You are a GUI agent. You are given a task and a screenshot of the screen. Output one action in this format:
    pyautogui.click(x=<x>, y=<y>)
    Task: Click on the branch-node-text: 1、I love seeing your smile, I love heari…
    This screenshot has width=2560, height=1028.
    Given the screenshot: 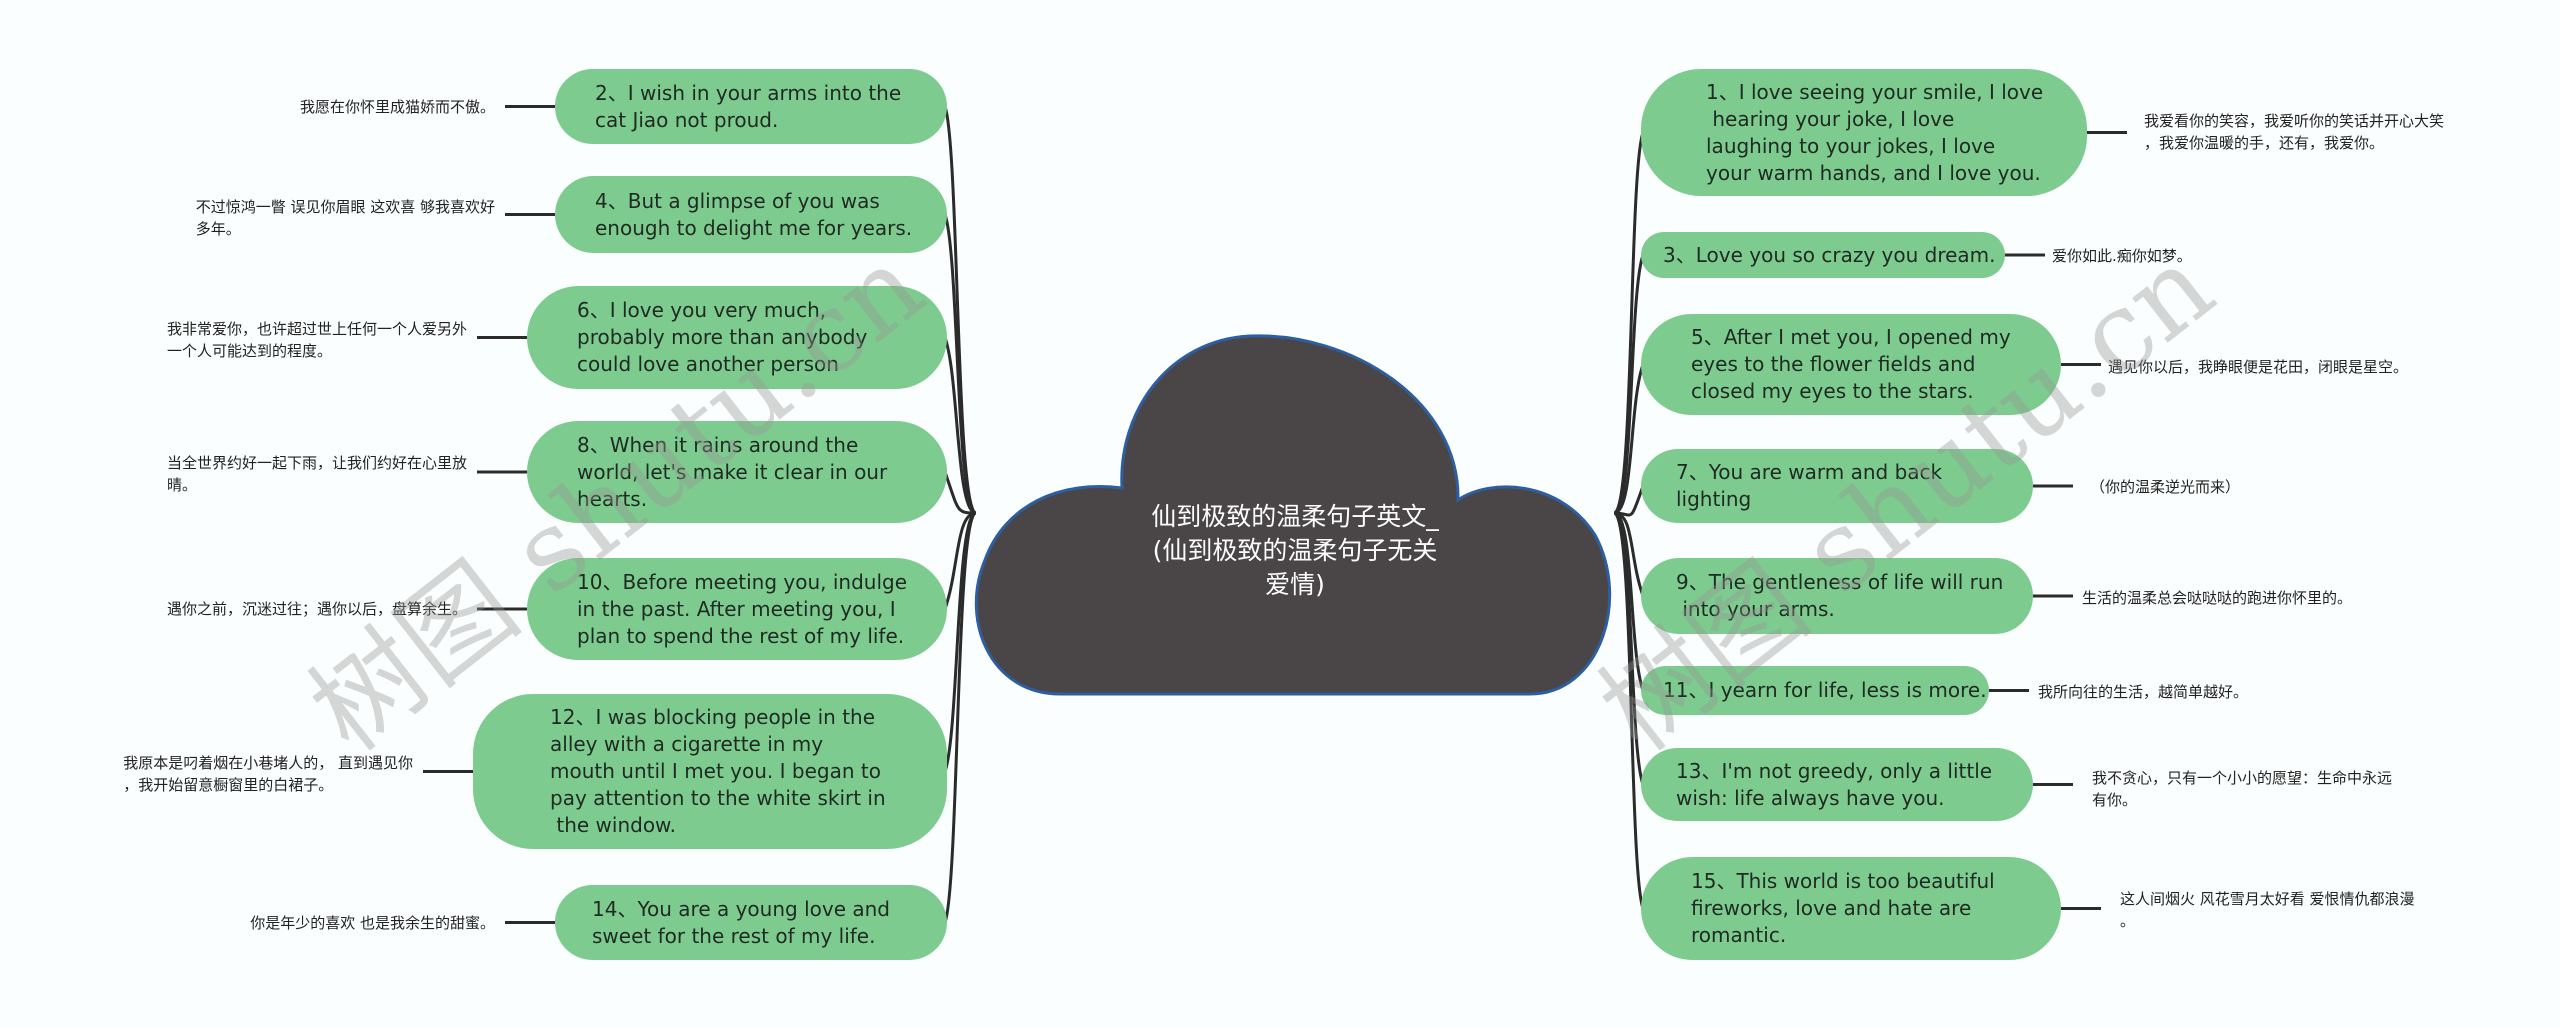 What is the action you would take?
    pyautogui.click(x=1875, y=132)
    